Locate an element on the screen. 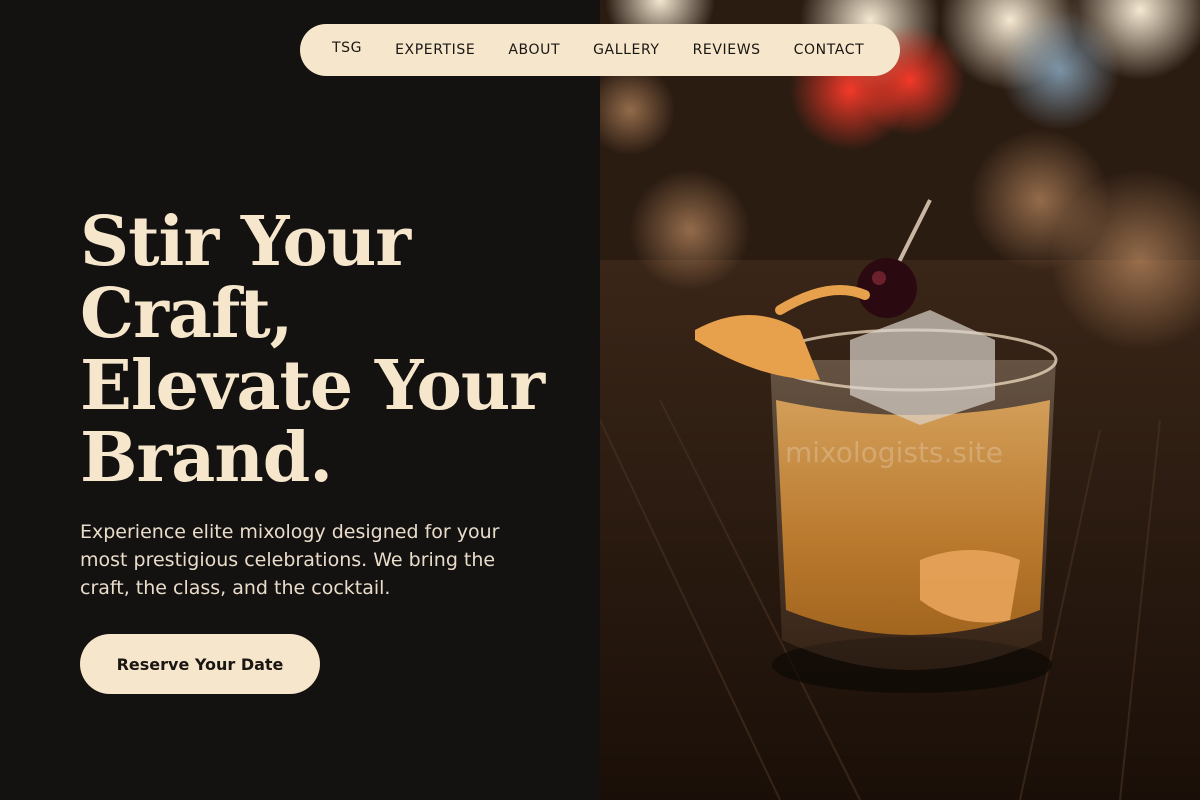 Image resolution: width=1200 pixels, height=800 pixels. nav-brand-link: TSG is located at coordinates (347, 48).